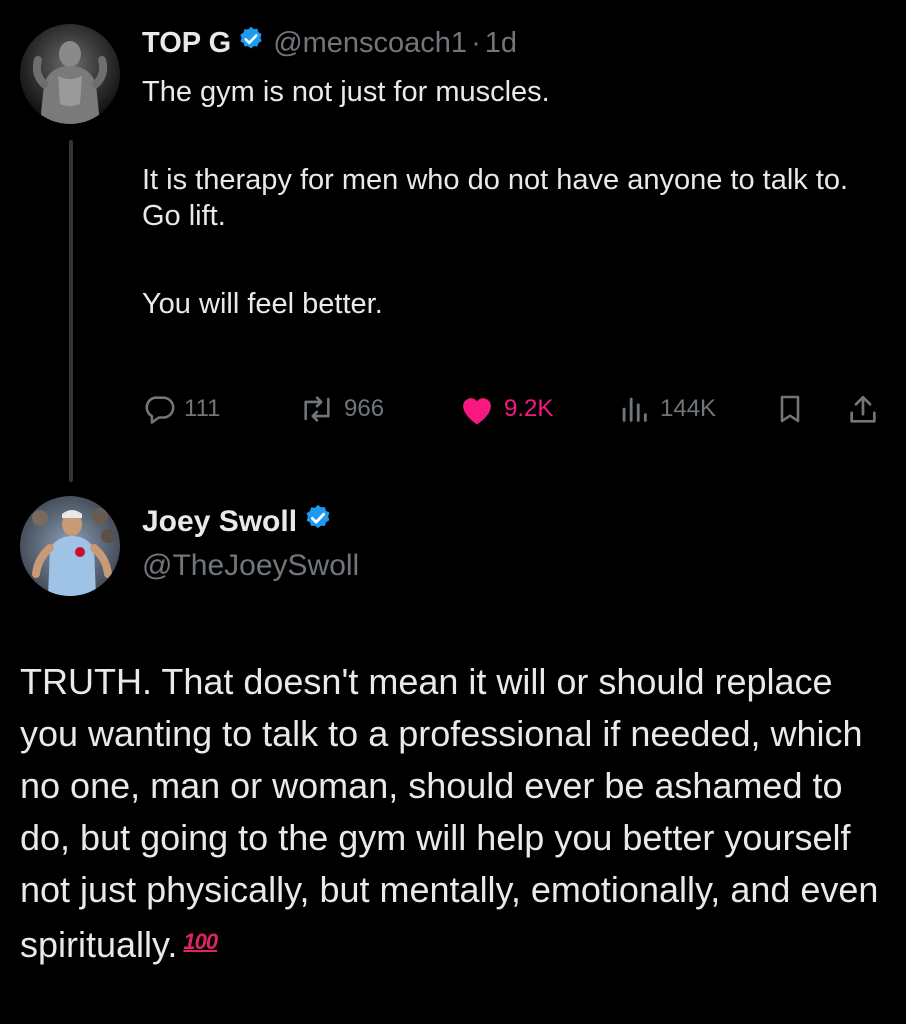  What do you see at coordinates (317, 409) in the screenshot?
I see `repost-icon` at bounding box center [317, 409].